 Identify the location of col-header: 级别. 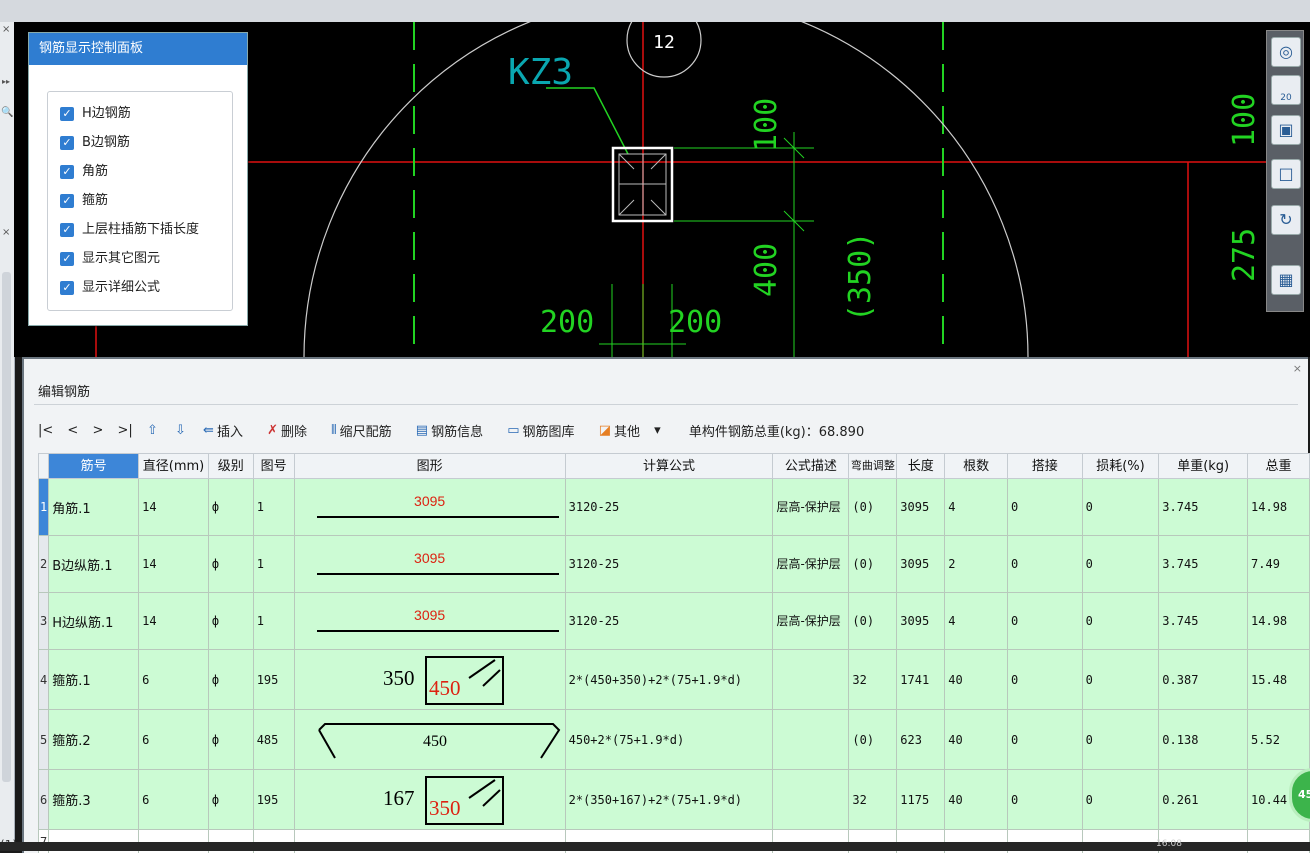
(230, 466).